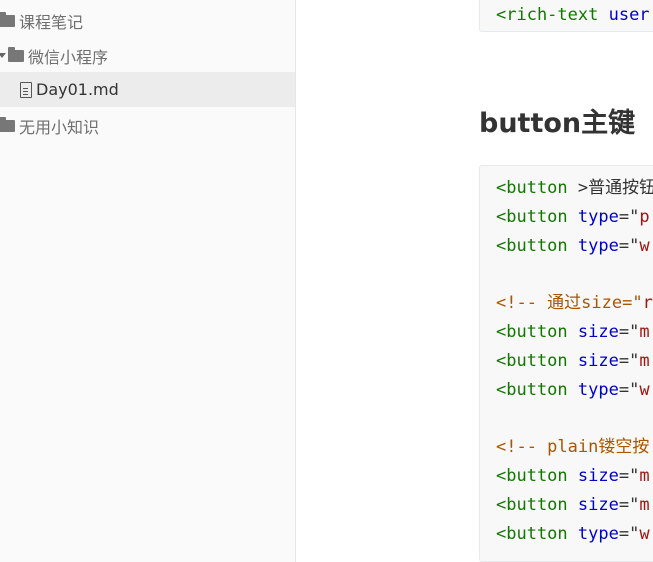 The height and width of the screenshot is (562, 653). I want to click on code-token-comment: <!-- 通过size=", so click(569, 303).